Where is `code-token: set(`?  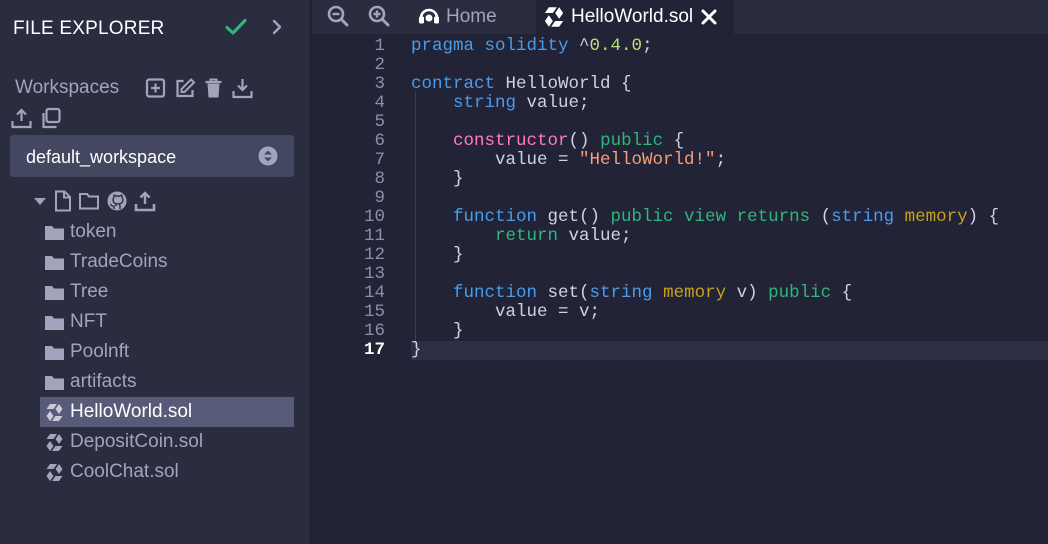 code-token: set( is located at coordinates (568, 293).